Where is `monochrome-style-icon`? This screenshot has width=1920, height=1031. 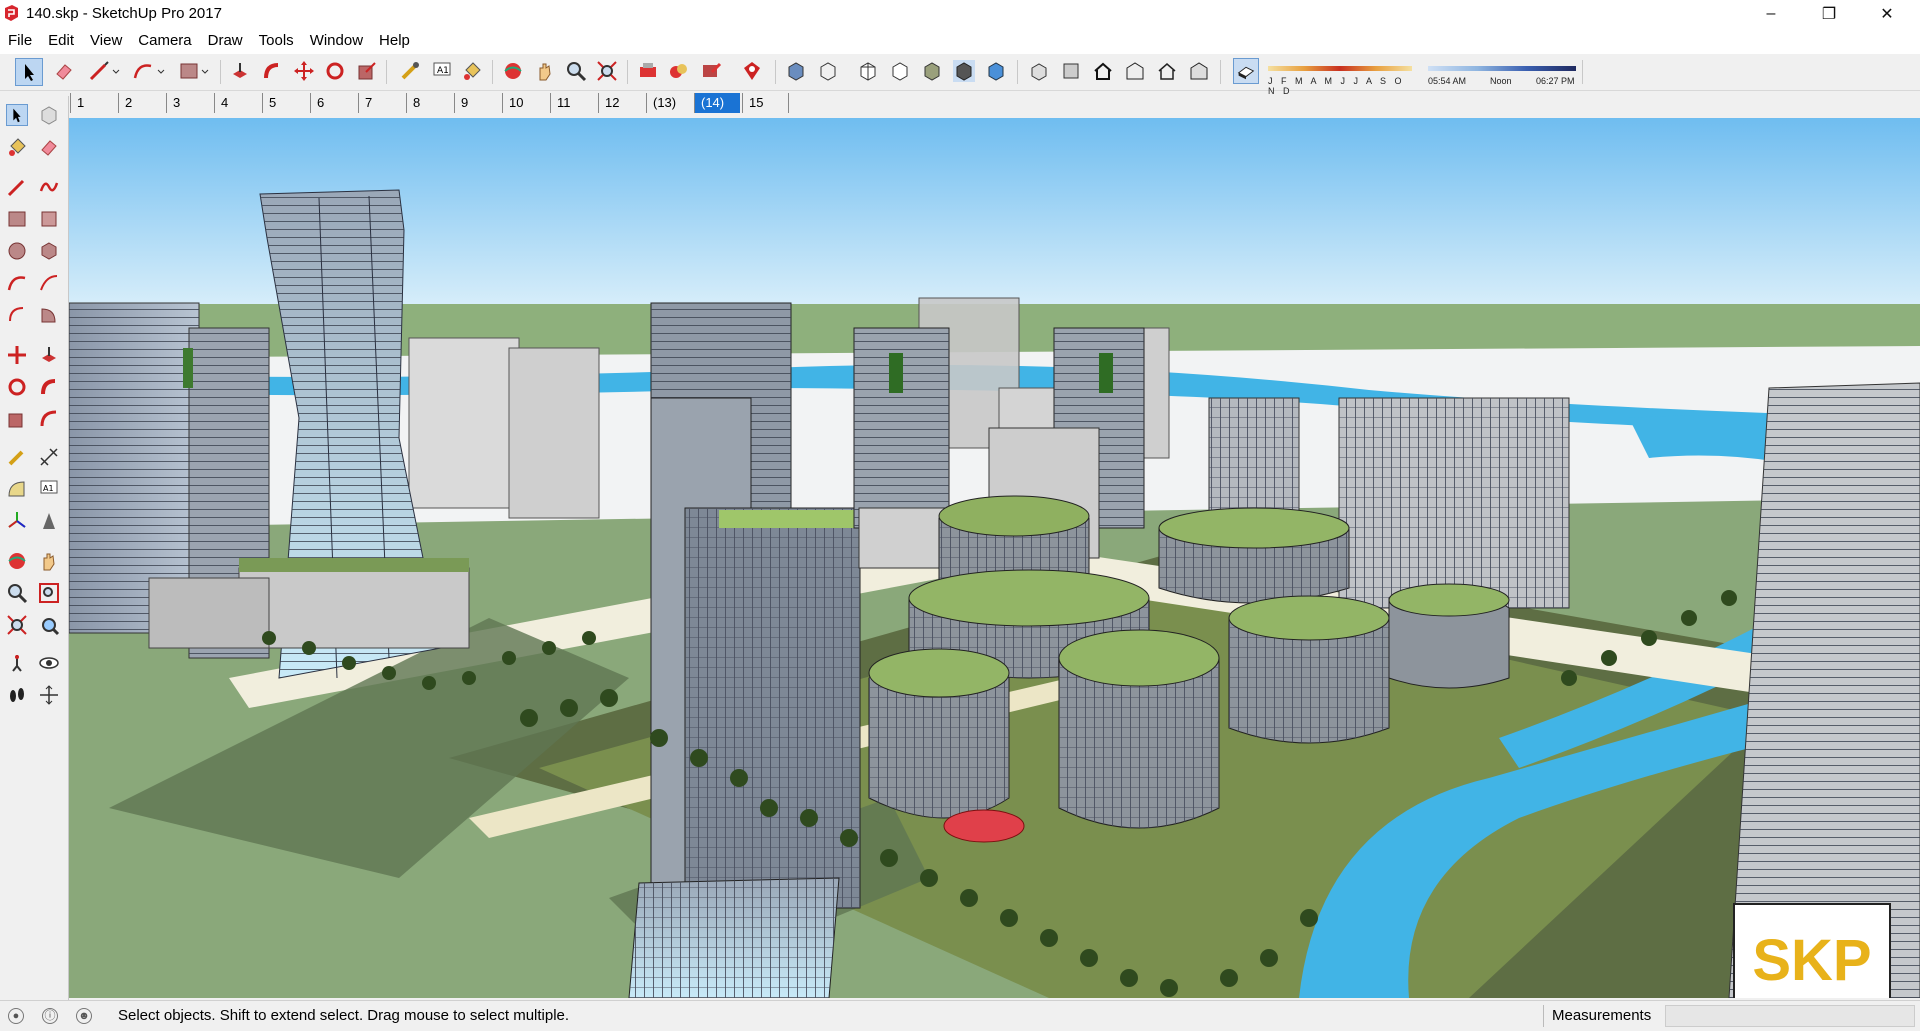 monochrome-style-icon is located at coordinates (964, 71).